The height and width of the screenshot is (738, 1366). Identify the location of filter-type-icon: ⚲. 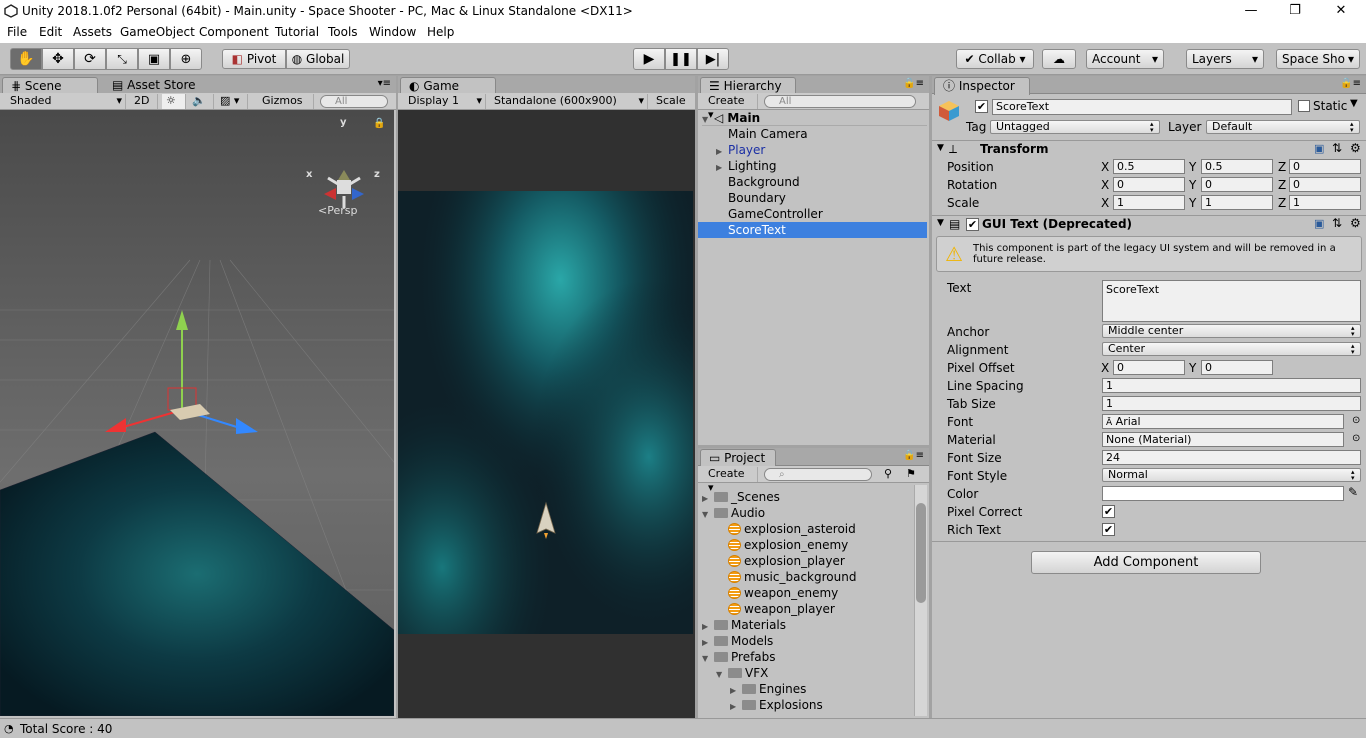
(888, 473).